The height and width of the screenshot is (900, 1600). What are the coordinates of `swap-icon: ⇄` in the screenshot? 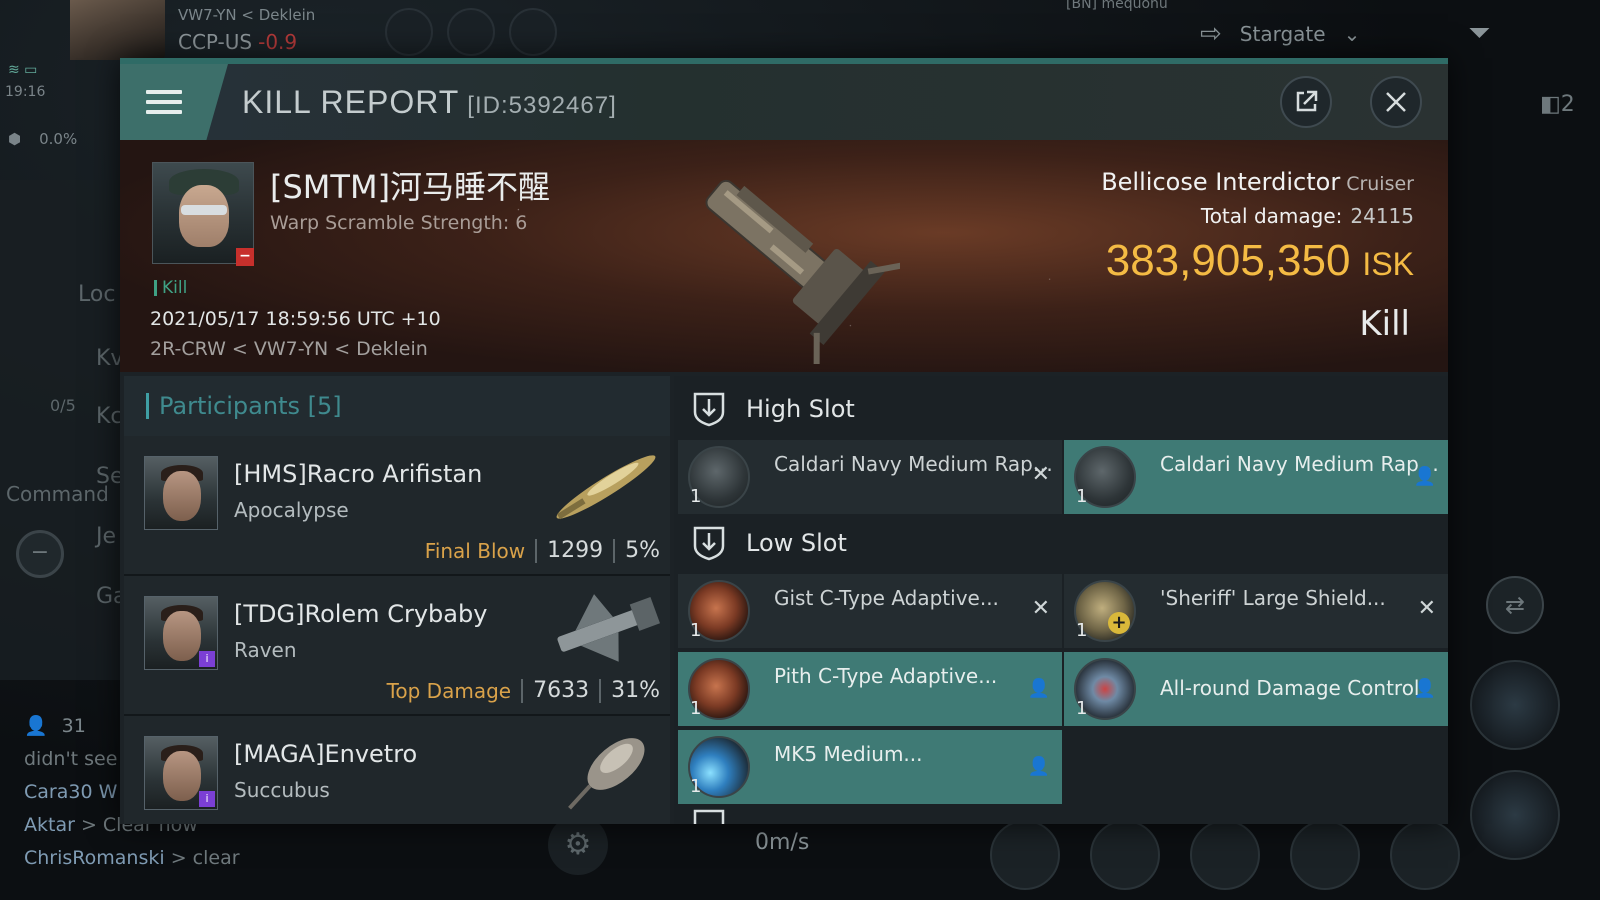 It's located at (1515, 605).